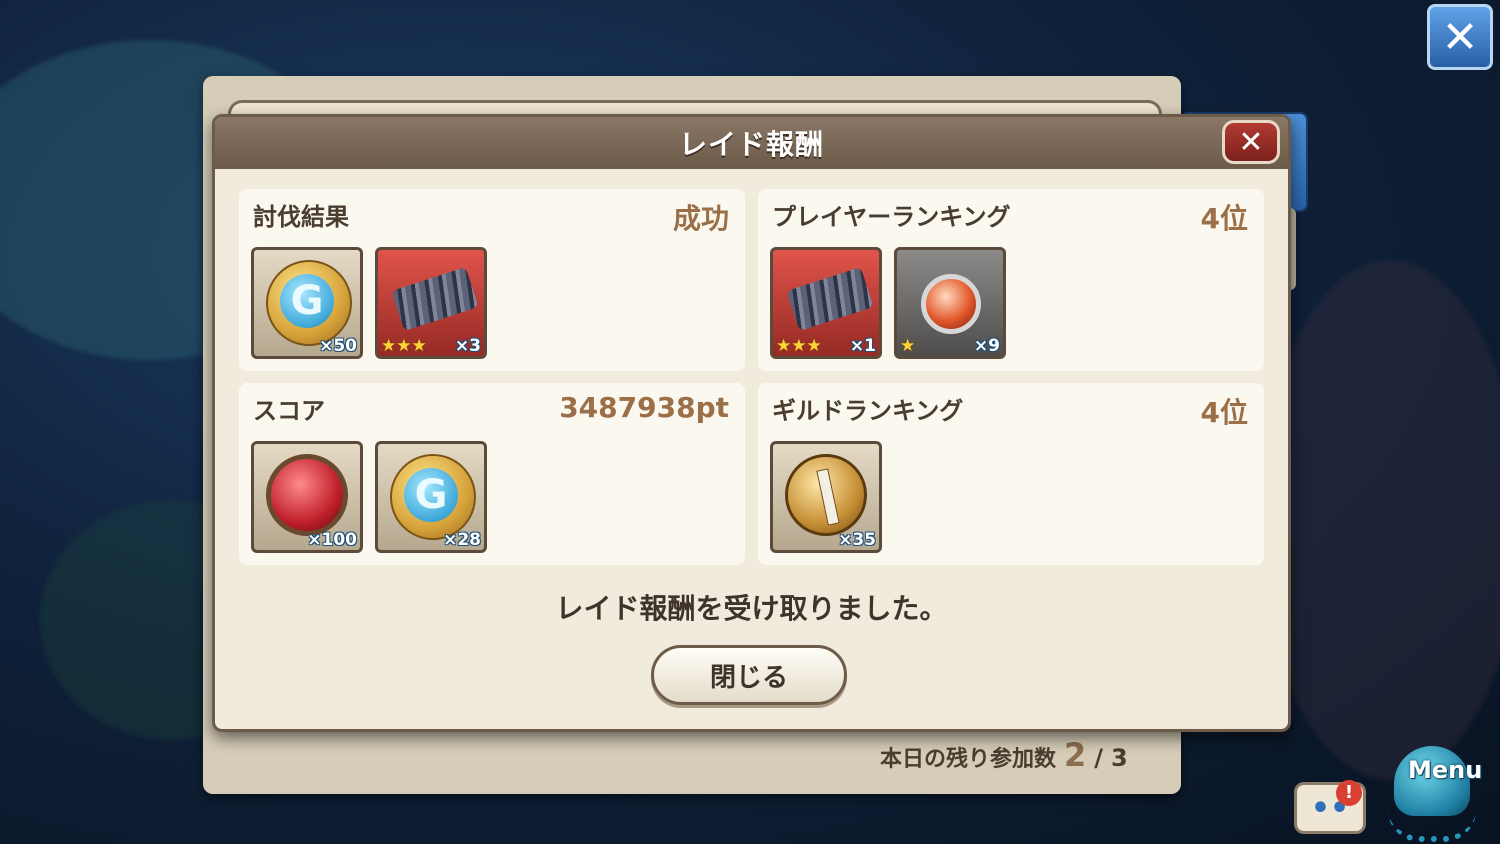 The width and height of the screenshot is (1500, 844). I want to click on fire-gem-icon, so click(951, 304).